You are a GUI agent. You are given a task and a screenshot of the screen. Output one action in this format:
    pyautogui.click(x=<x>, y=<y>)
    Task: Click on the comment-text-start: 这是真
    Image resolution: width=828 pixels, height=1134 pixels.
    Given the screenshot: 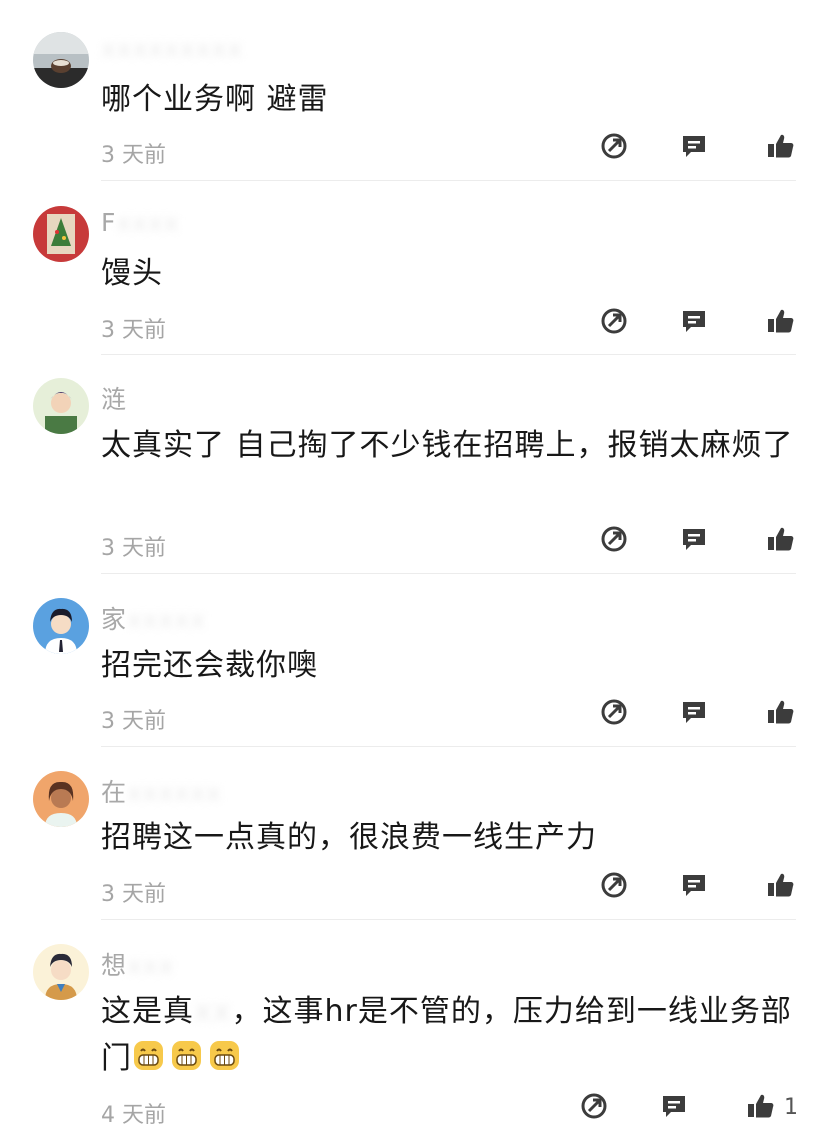 What is the action you would take?
    pyautogui.click(x=147, y=1011)
    